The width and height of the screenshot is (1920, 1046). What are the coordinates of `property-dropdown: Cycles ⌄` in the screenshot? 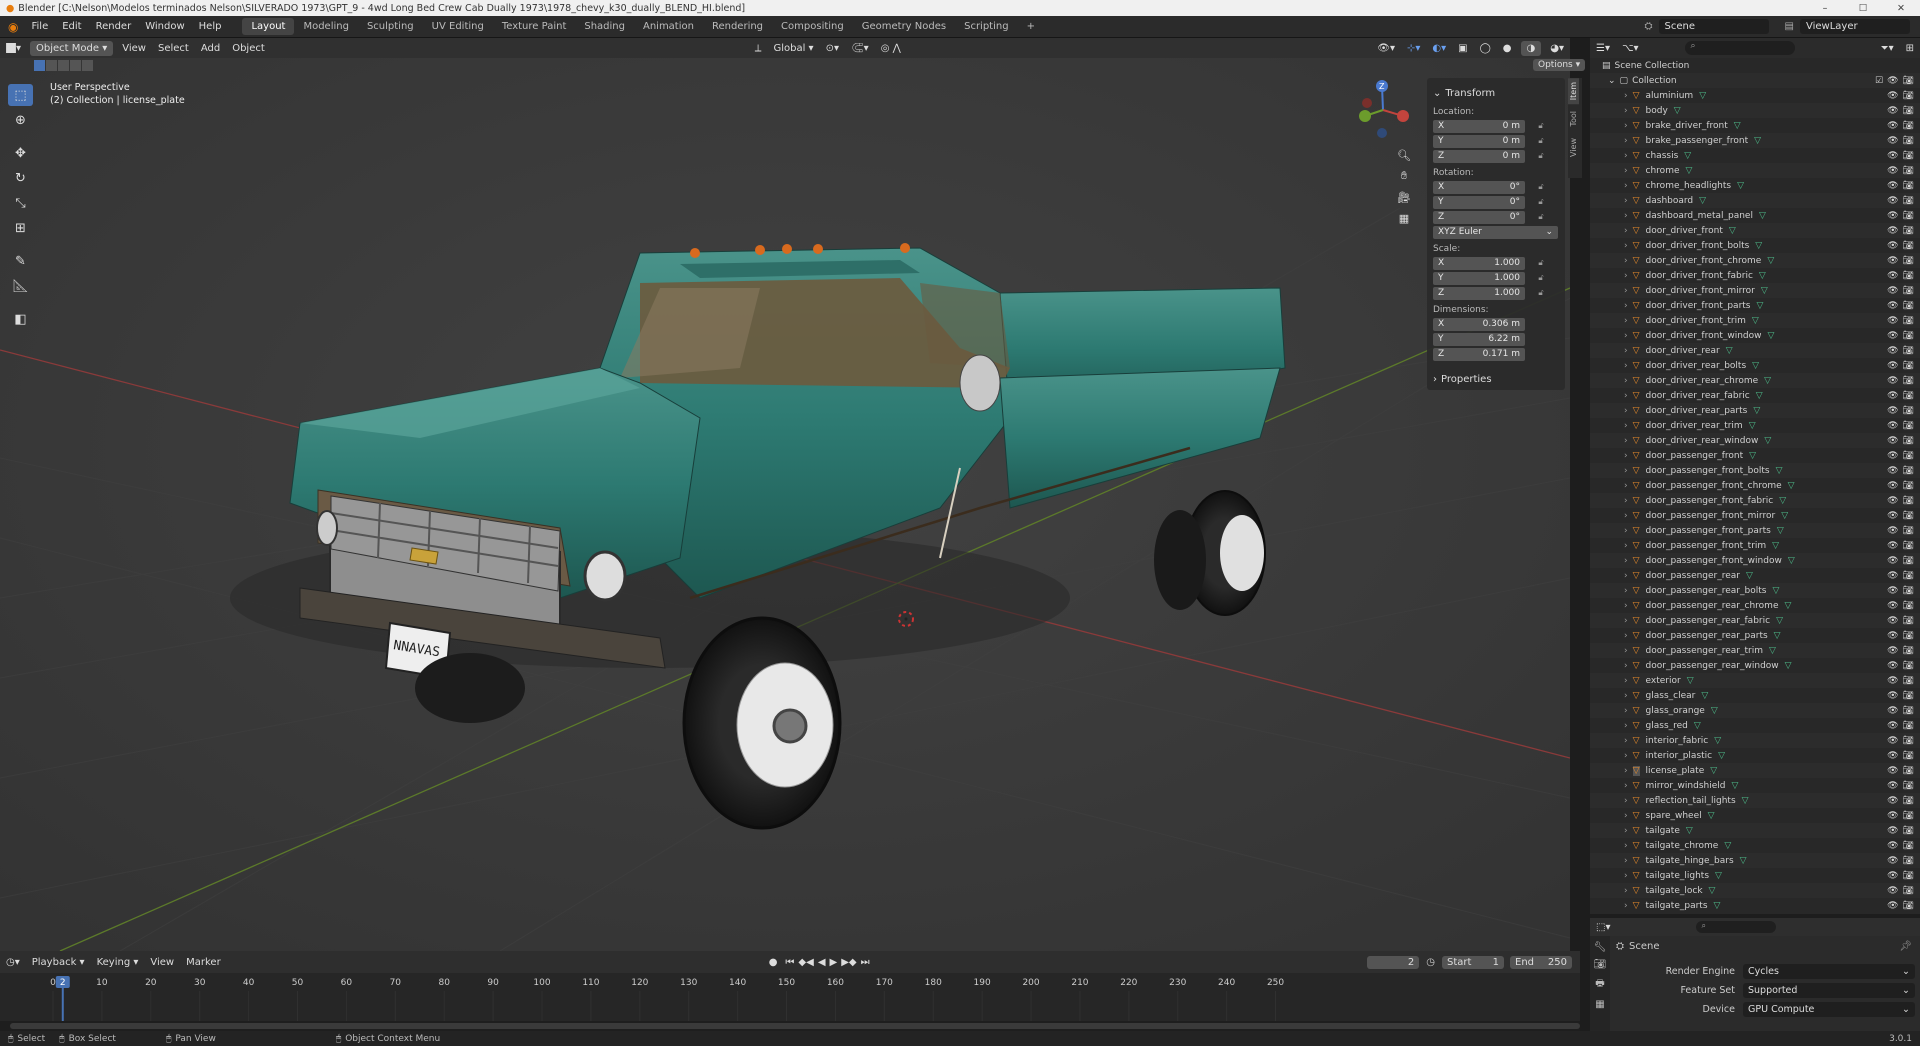 It's located at (1829, 971).